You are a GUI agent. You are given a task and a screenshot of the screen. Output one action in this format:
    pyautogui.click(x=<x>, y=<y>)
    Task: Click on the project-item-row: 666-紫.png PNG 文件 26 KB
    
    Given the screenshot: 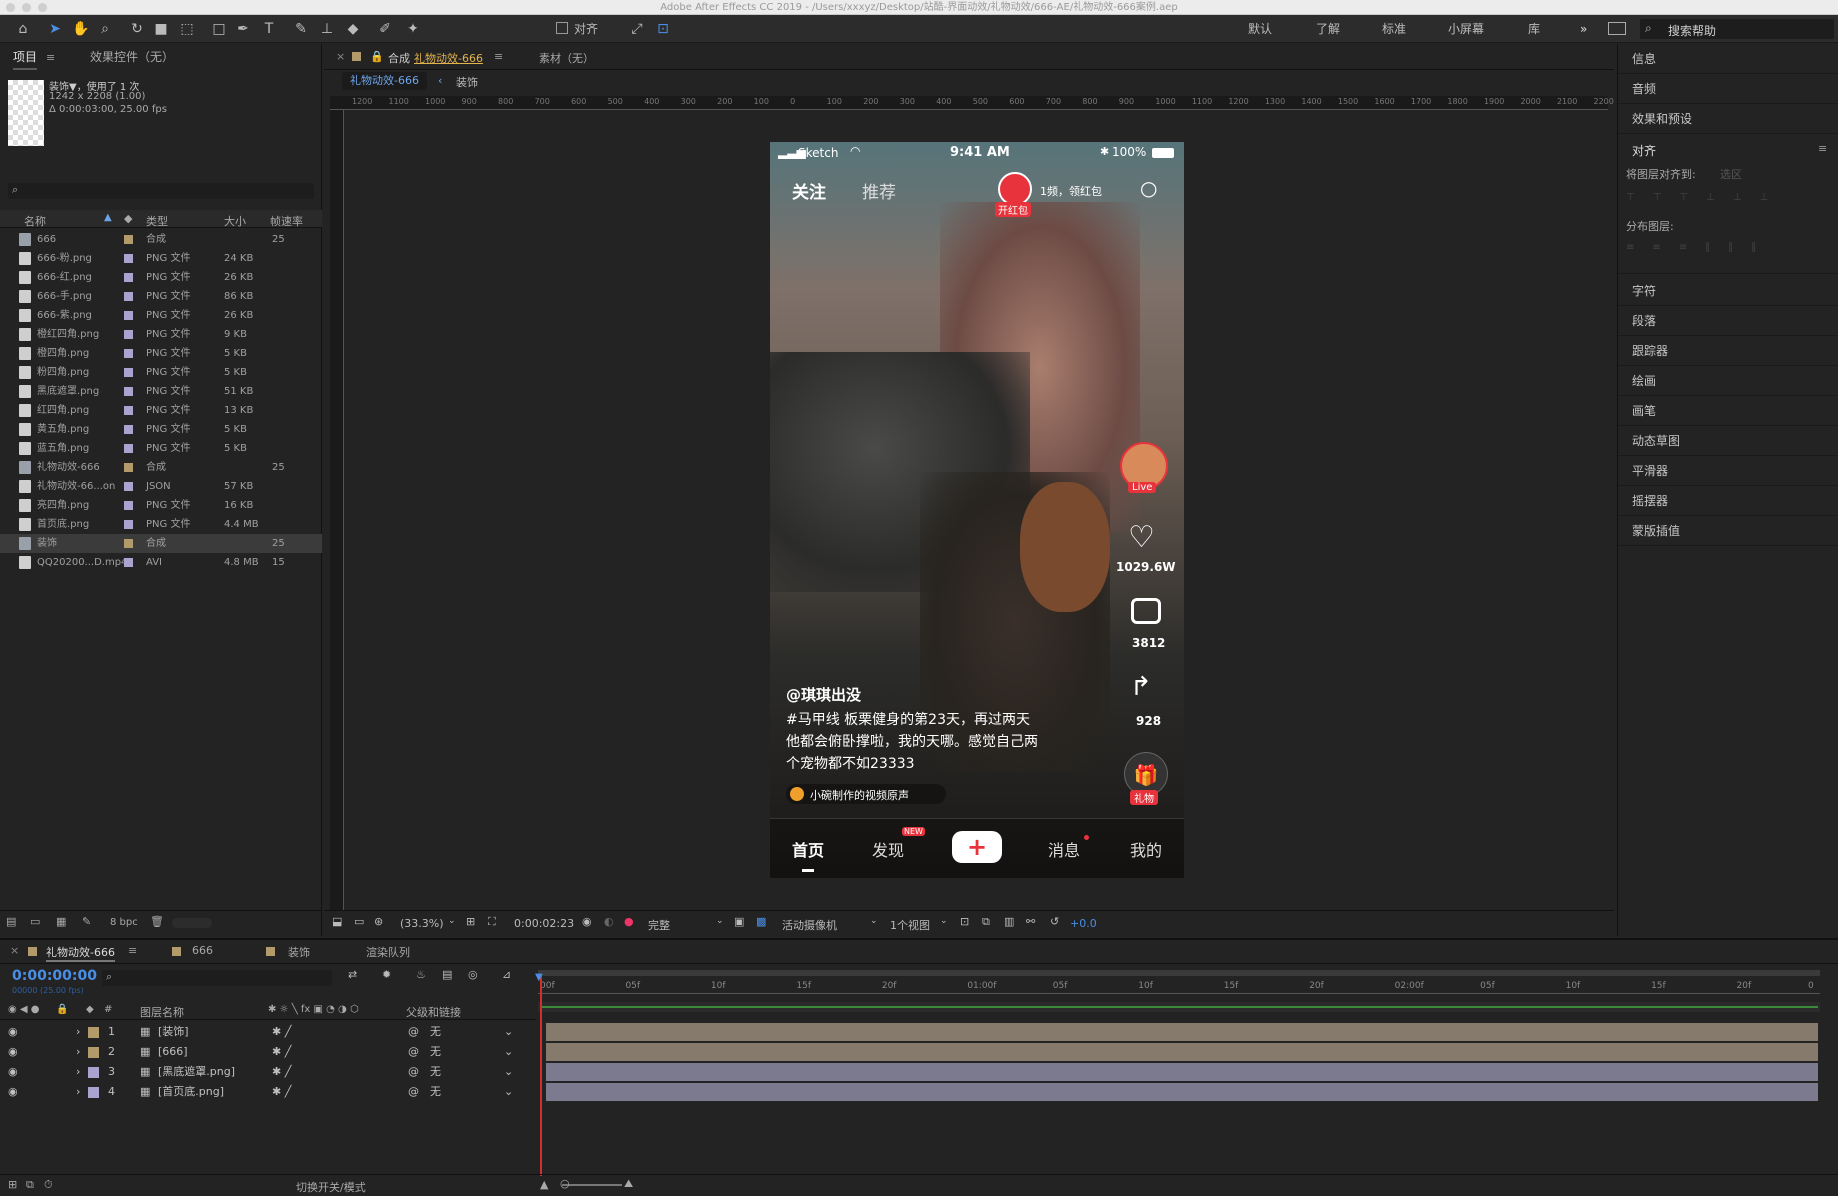 What is the action you would take?
    pyautogui.click(x=161, y=315)
    